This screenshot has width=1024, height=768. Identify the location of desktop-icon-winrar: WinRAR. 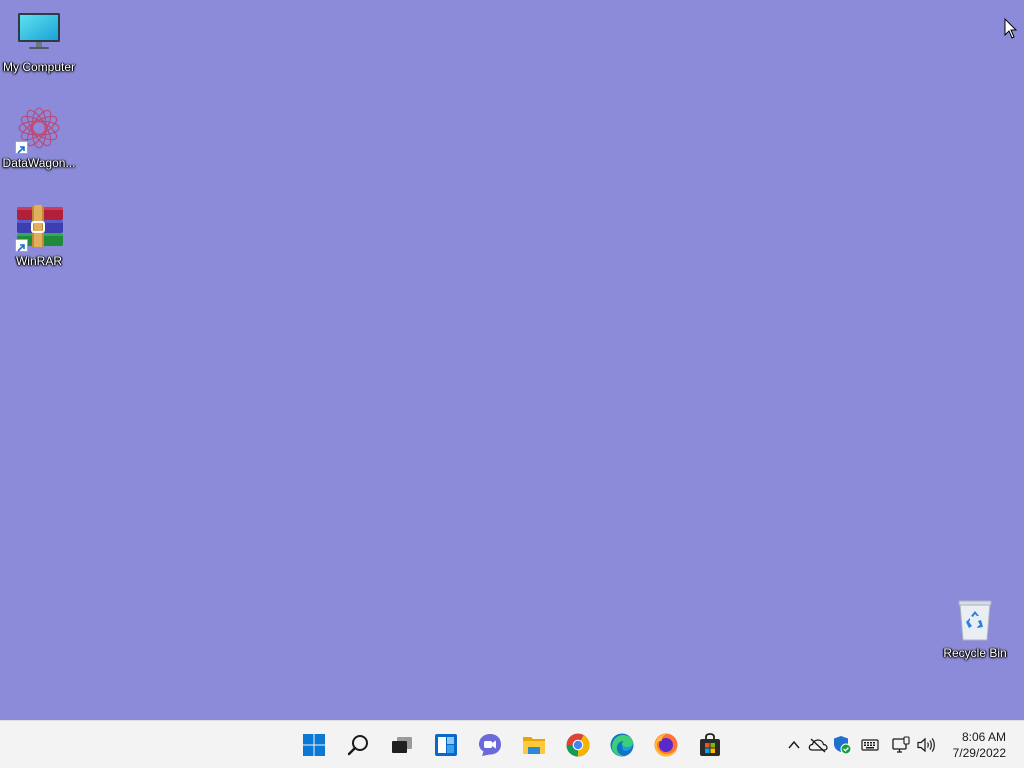
(39, 236).